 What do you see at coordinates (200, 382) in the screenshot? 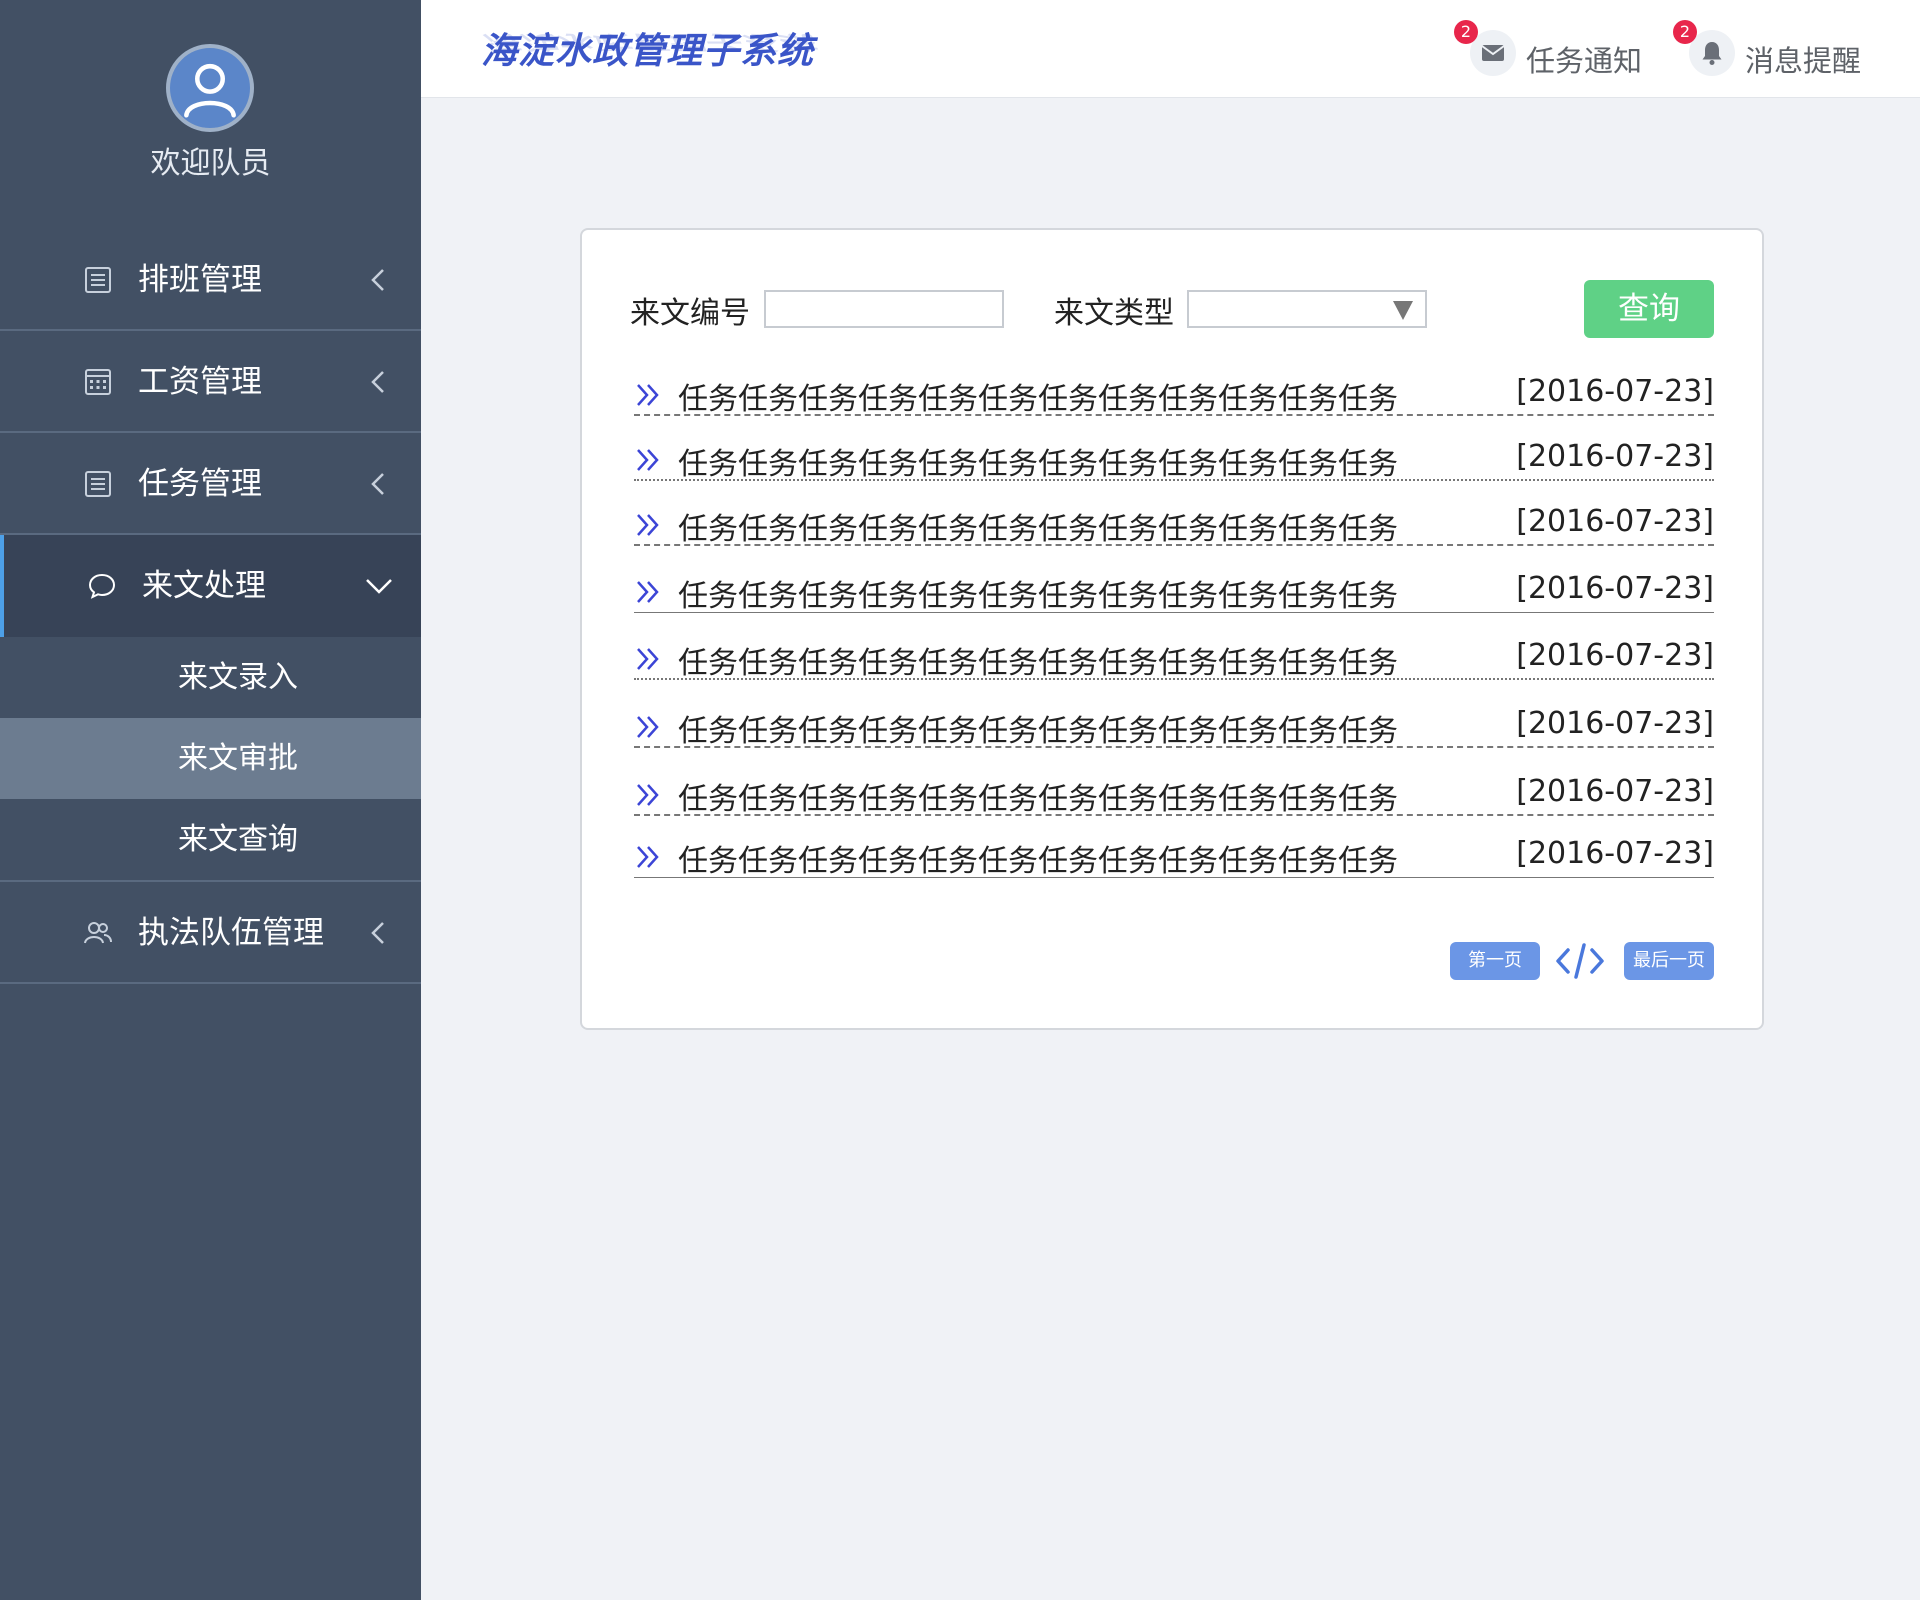
I see `sidebar-item-label: 工资管理` at bounding box center [200, 382].